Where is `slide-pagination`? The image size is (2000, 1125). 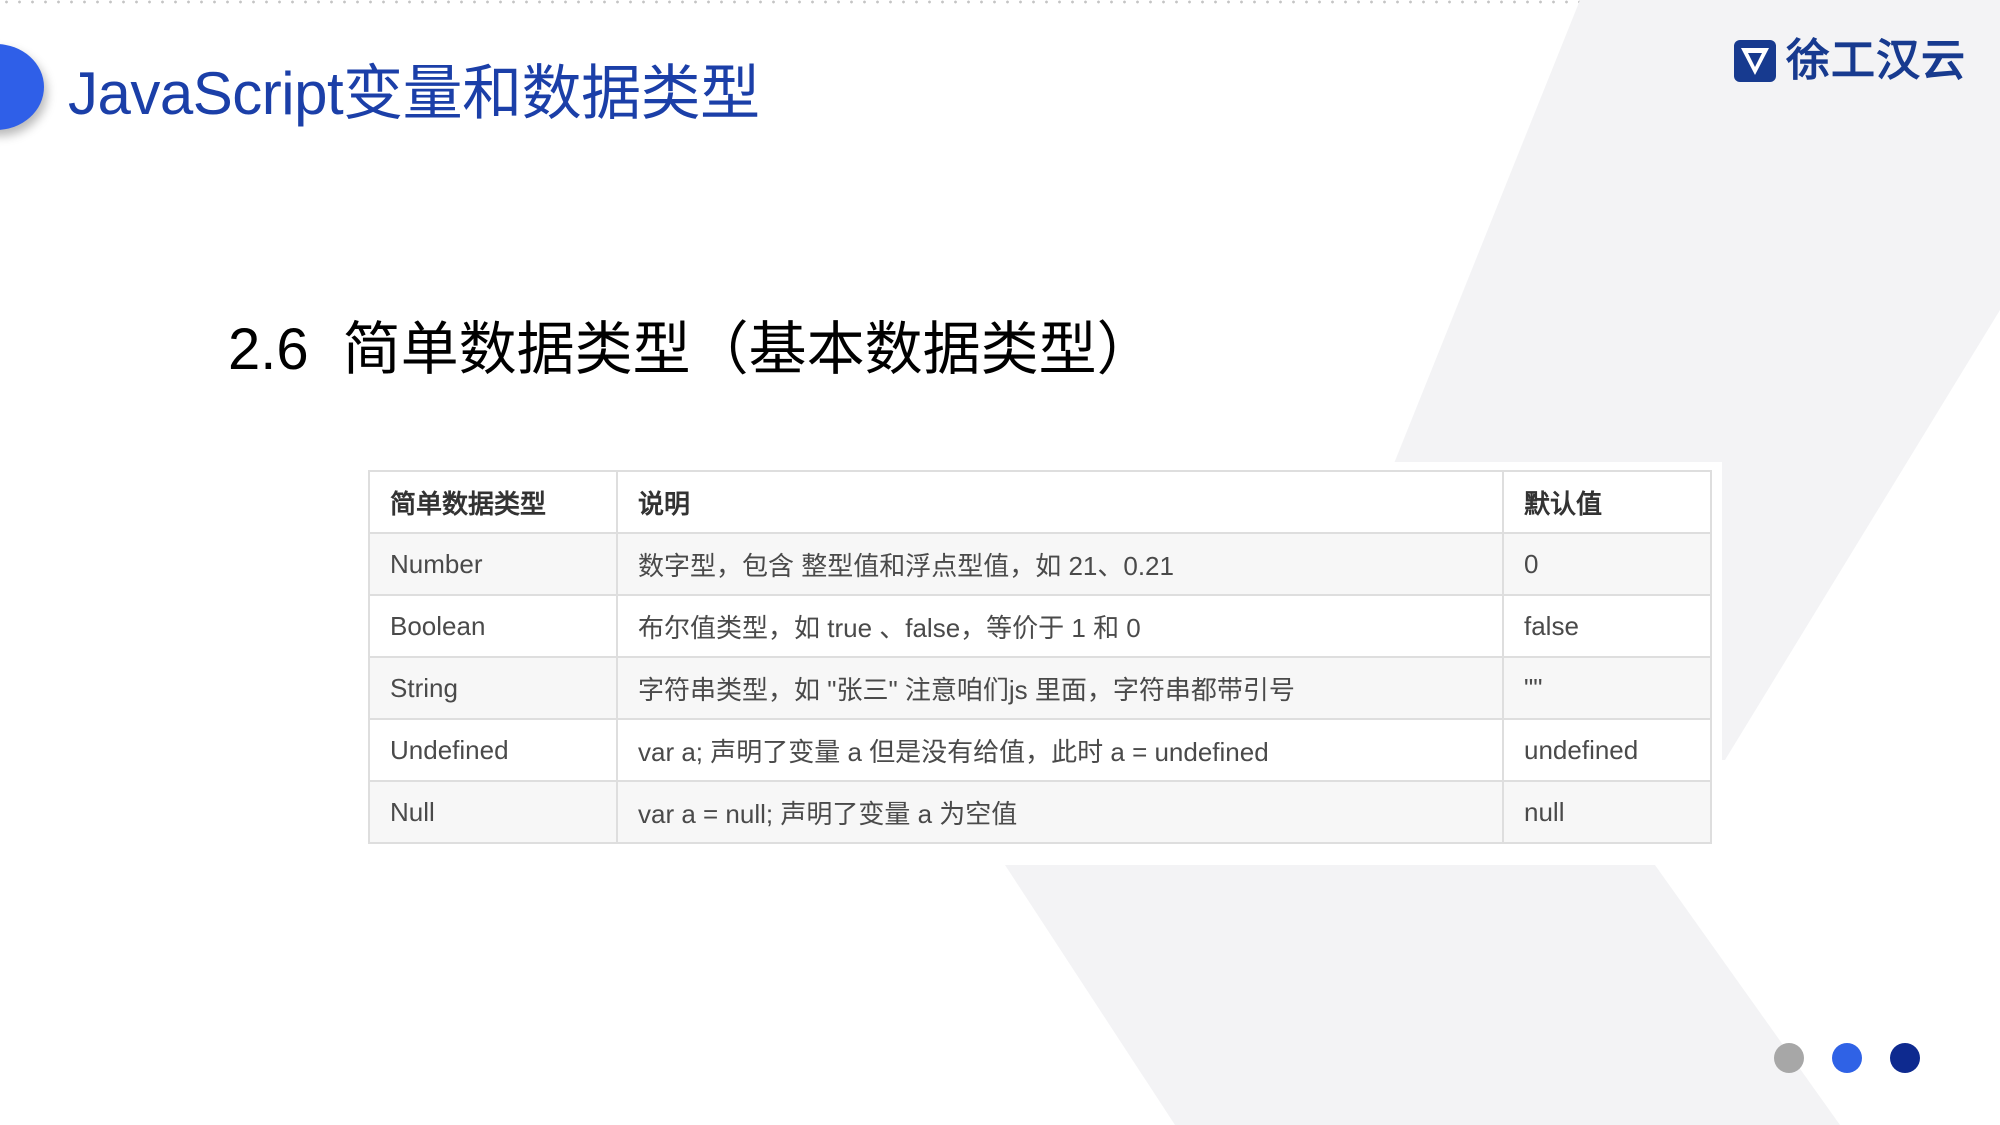
slide-pagination is located at coordinates (1847, 1058).